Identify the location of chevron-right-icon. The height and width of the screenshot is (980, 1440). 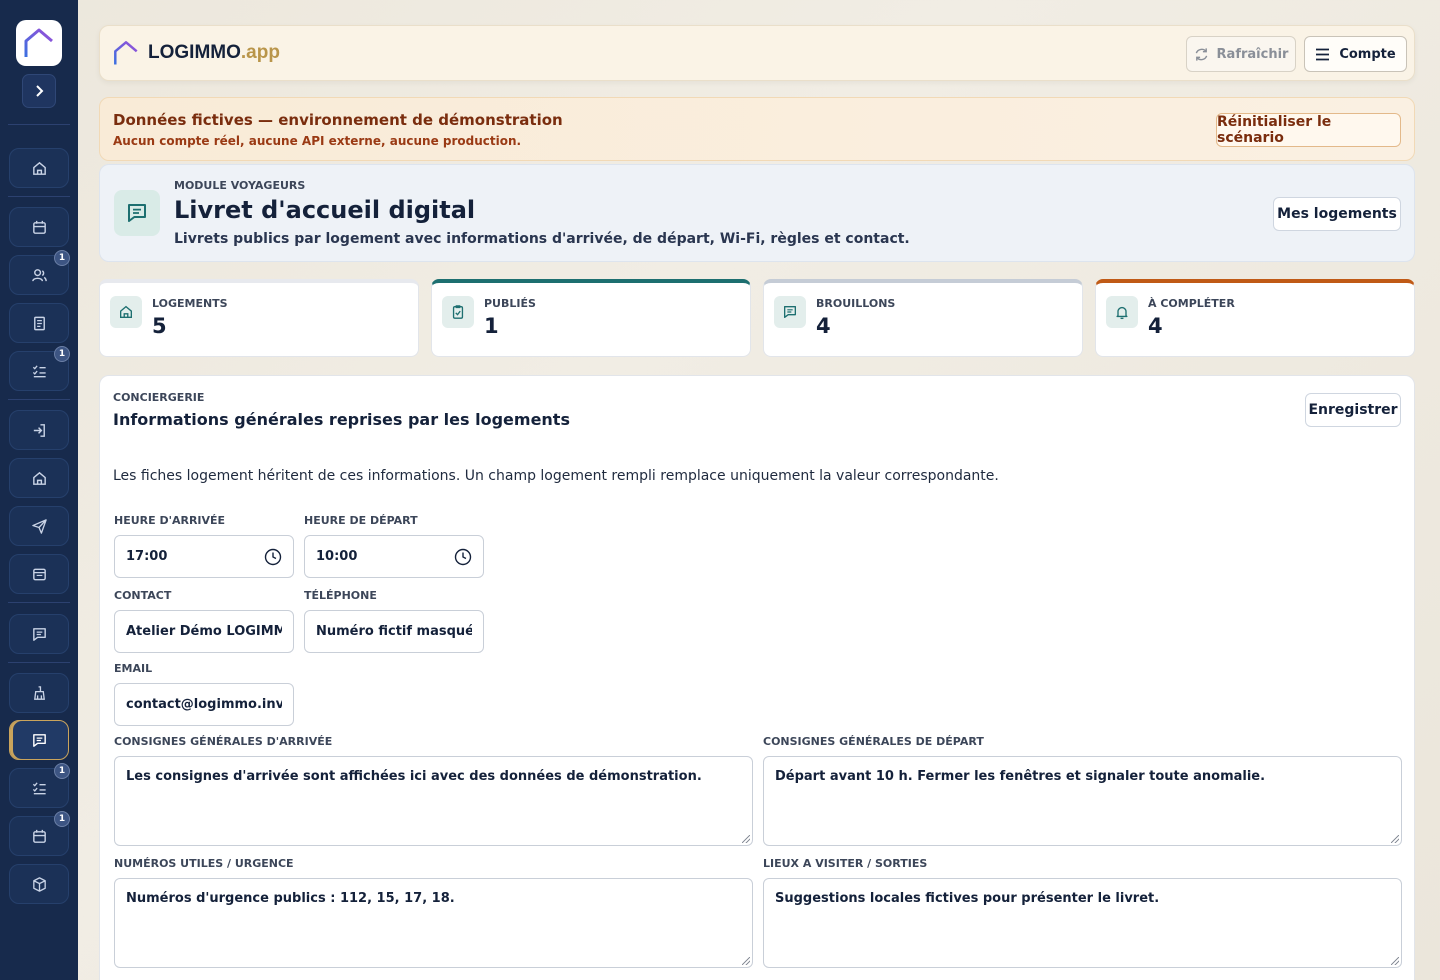
(40, 91).